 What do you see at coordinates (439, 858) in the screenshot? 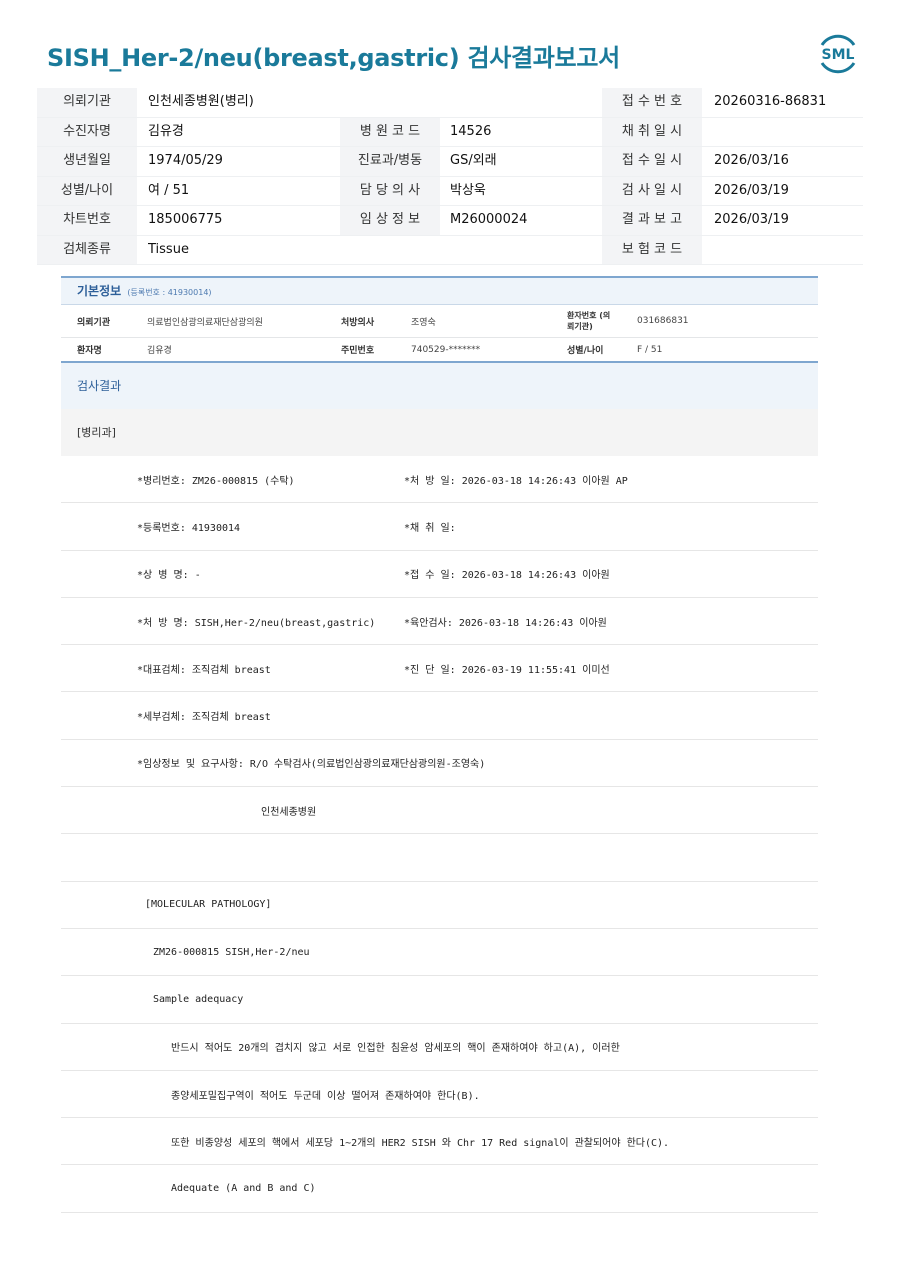
I see `result-line` at bounding box center [439, 858].